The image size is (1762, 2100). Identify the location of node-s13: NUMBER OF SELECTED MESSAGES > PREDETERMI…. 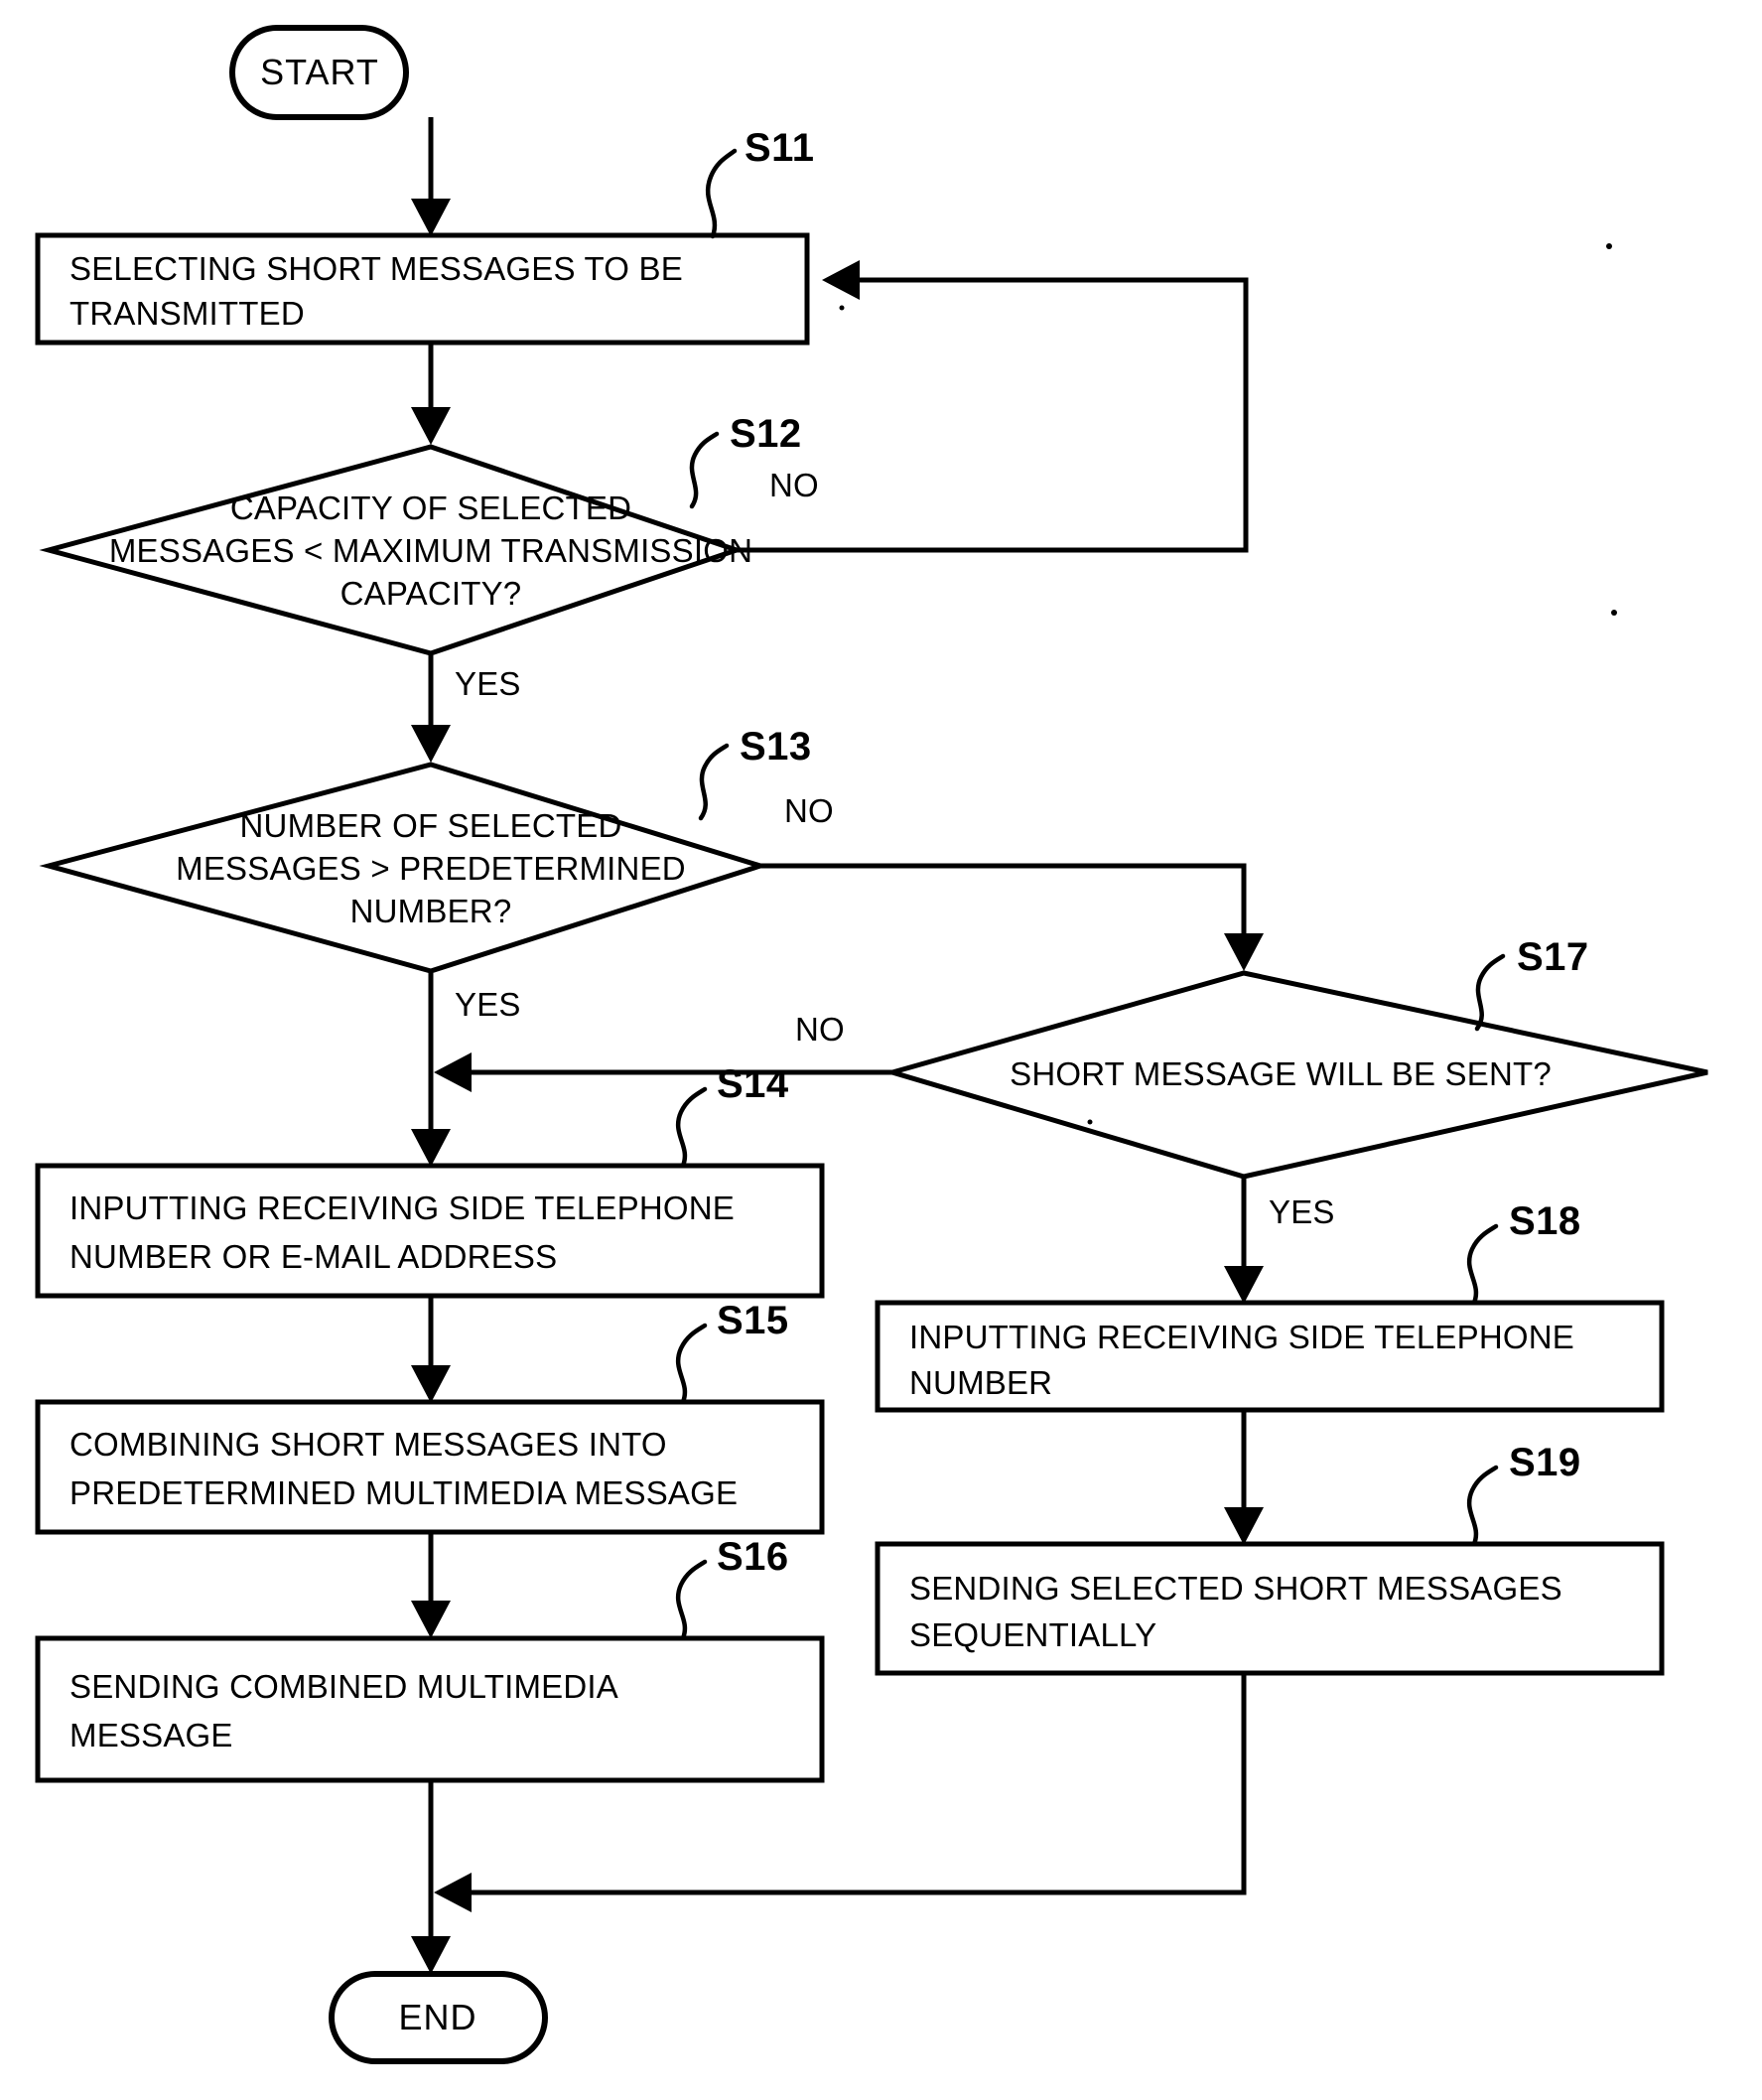
(404, 868).